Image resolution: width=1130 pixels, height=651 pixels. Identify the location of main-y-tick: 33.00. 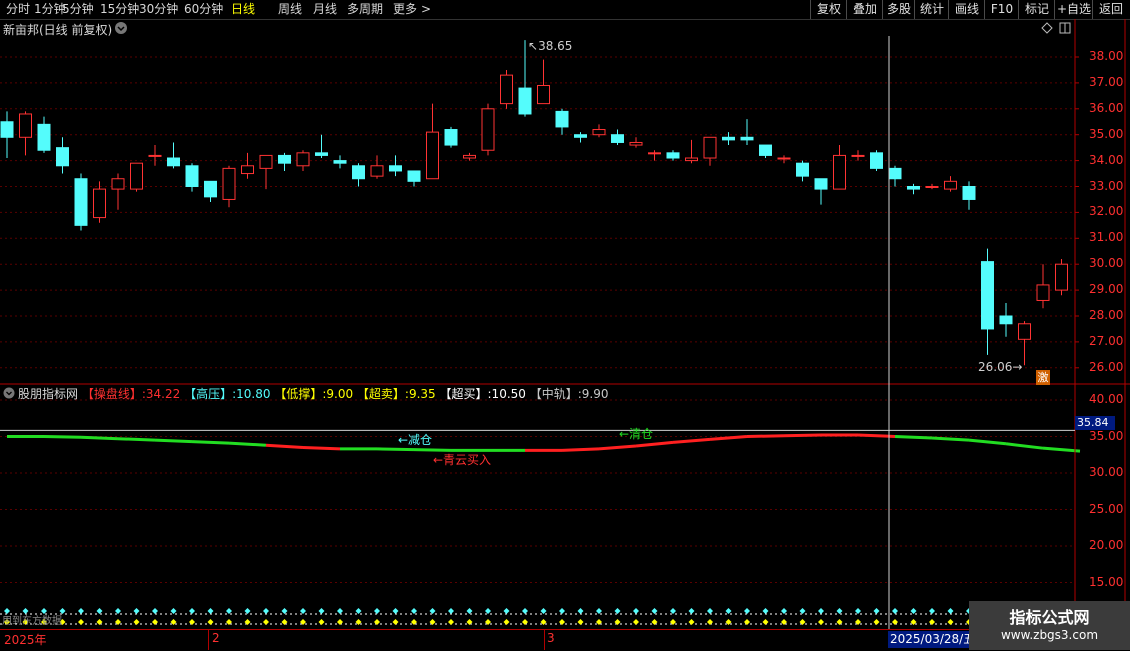
(1106, 185).